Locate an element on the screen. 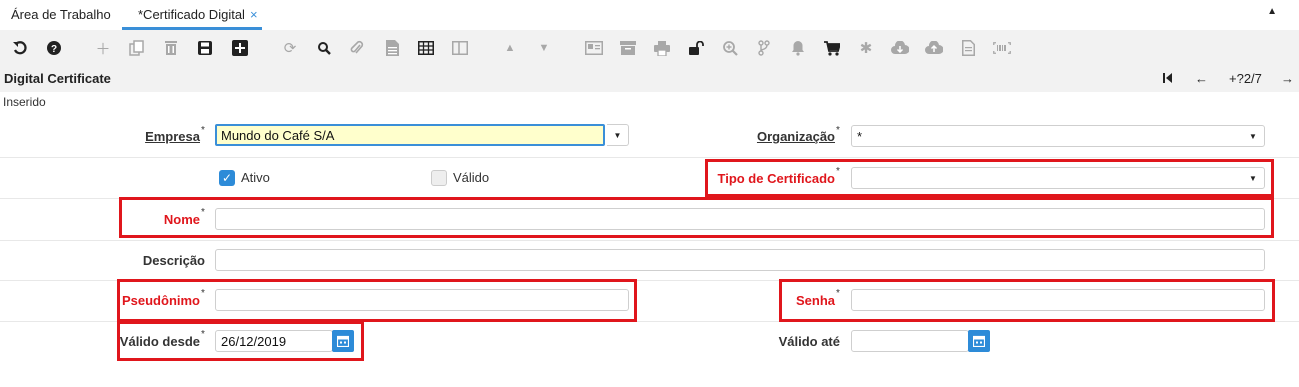  window-header: Digital Certificate ← +?2/7 → is located at coordinates (649, 79).